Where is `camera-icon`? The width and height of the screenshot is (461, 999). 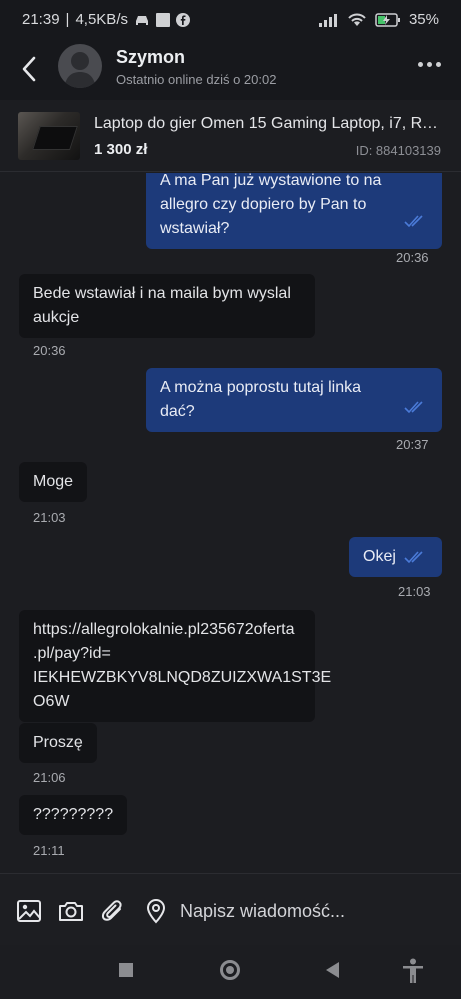 camera-icon is located at coordinates (71, 911).